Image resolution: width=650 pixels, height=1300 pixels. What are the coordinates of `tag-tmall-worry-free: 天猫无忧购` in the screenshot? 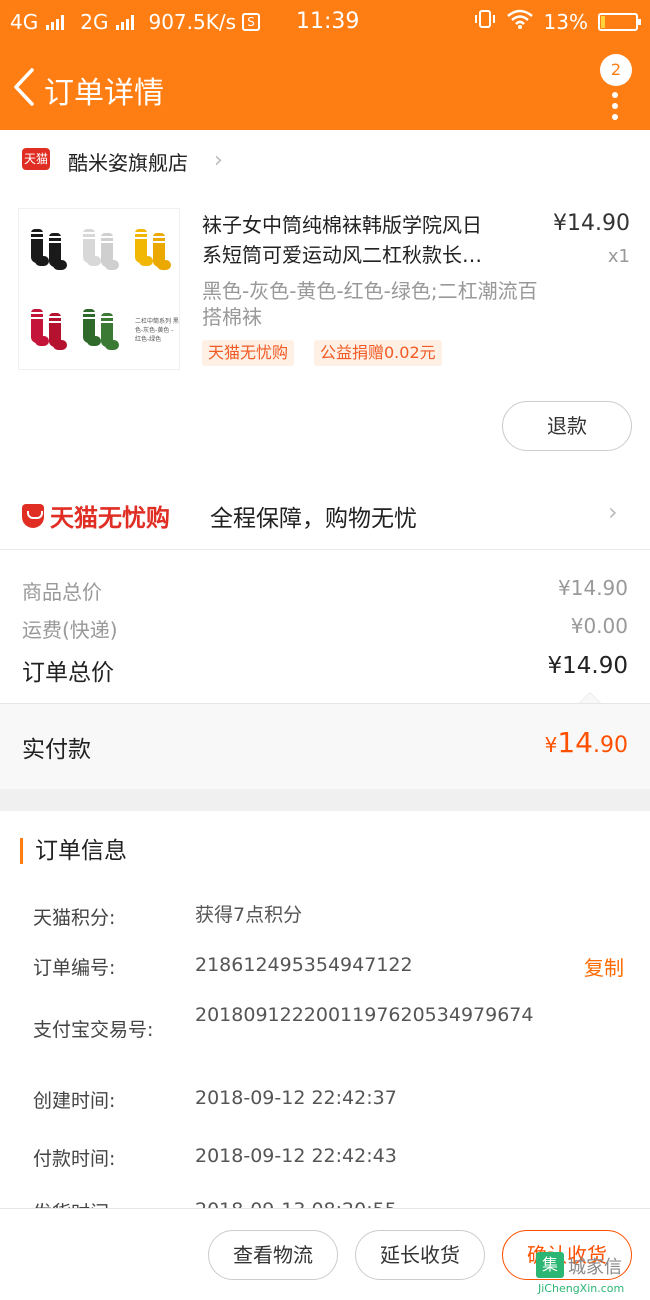 It's located at (248, 353).